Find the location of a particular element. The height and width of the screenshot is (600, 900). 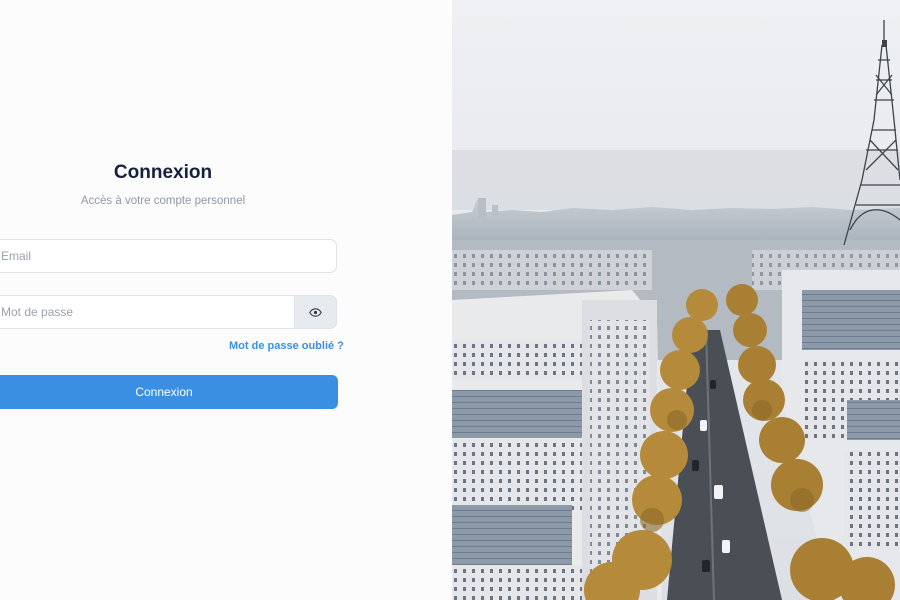

show-password-button is located at coordinates (315, 312).